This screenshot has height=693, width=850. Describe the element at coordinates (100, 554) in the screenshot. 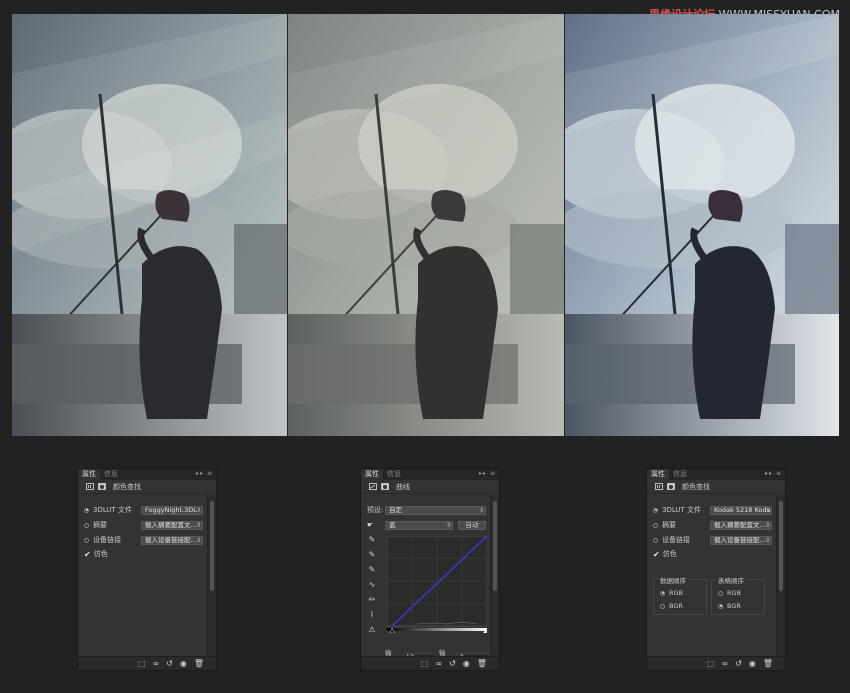

I see `dither-label: 仿色` at that location.